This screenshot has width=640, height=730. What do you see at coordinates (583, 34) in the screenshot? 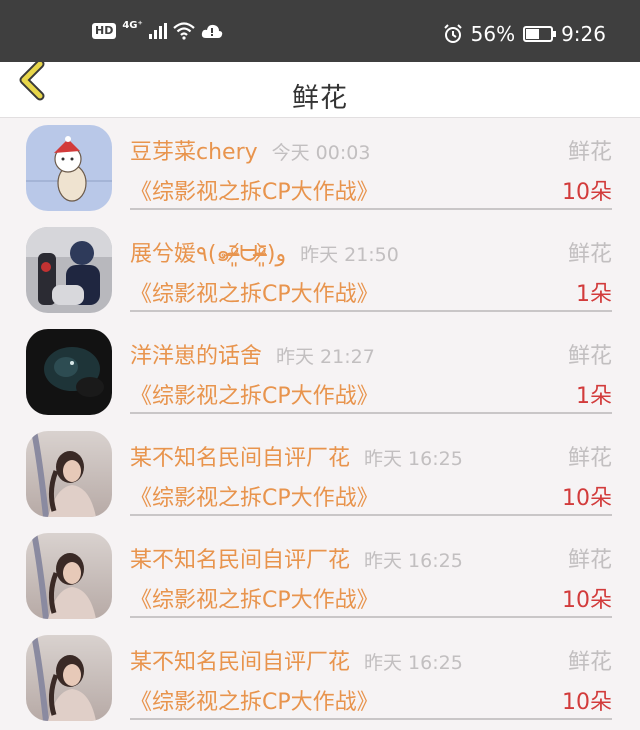
I see `clock-time: 9:26` at bounding box center [583, 34].